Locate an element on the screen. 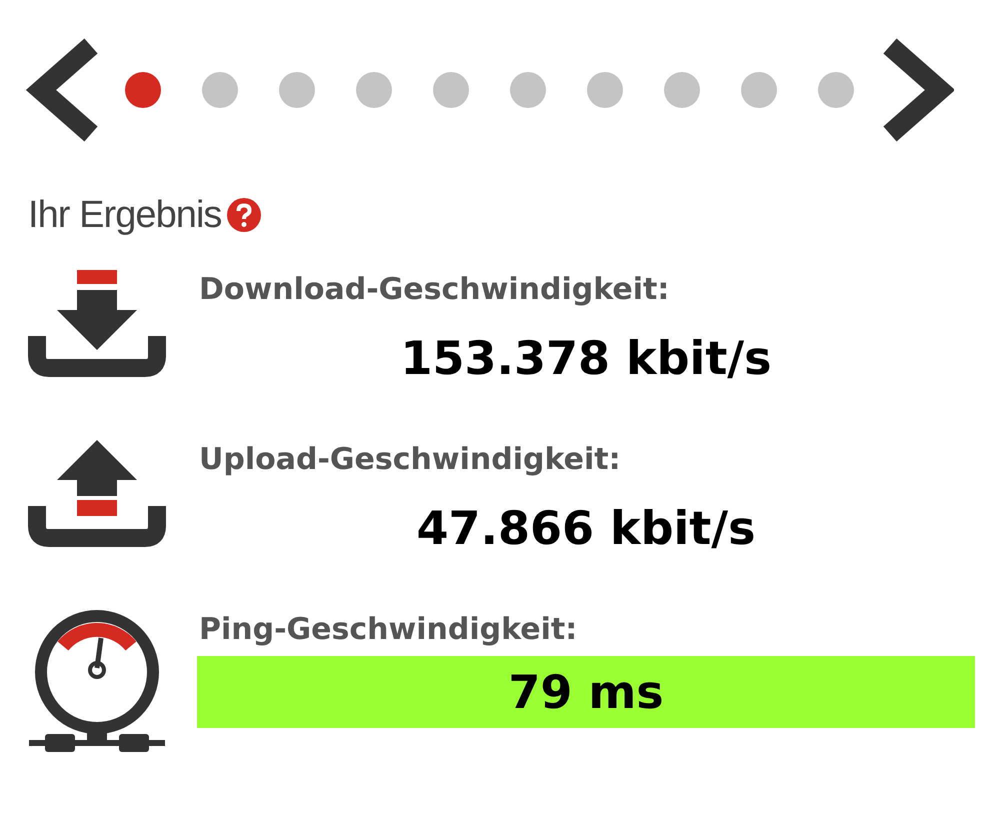 Image resolution: width=999 pixels, height=820 pixels. result-label: Upload-Geschwindigkeit: is located at coordinates (410, 460).